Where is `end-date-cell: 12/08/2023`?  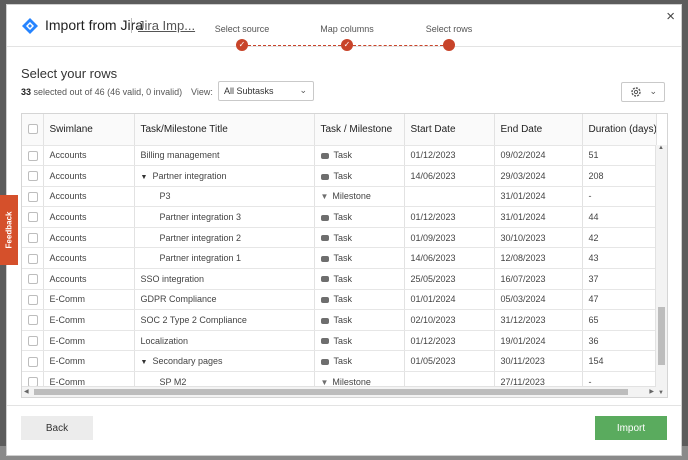 end-date-cell: 12/08/2023 is located at coordinates (538, 258).